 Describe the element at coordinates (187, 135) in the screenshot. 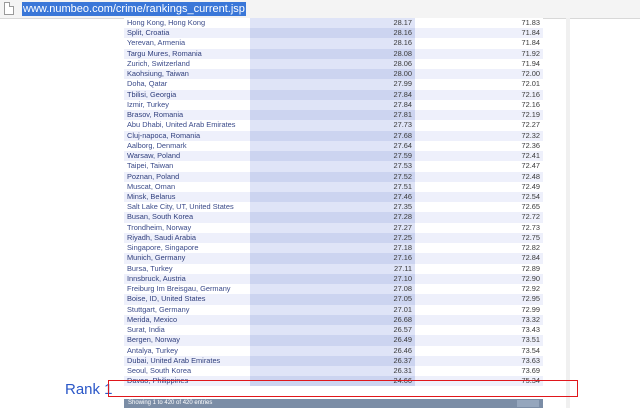

I see `city-cell: Cluj-napoca, Romania` at that location.